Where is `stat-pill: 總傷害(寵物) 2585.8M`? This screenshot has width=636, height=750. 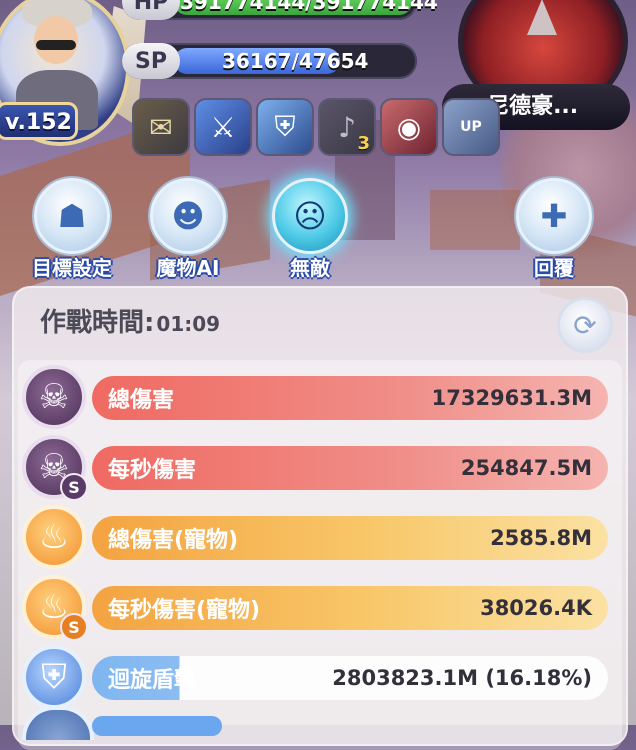
stat-pill: 總傷害(寵物) 2585.8M is located at coordinates (350, 538).